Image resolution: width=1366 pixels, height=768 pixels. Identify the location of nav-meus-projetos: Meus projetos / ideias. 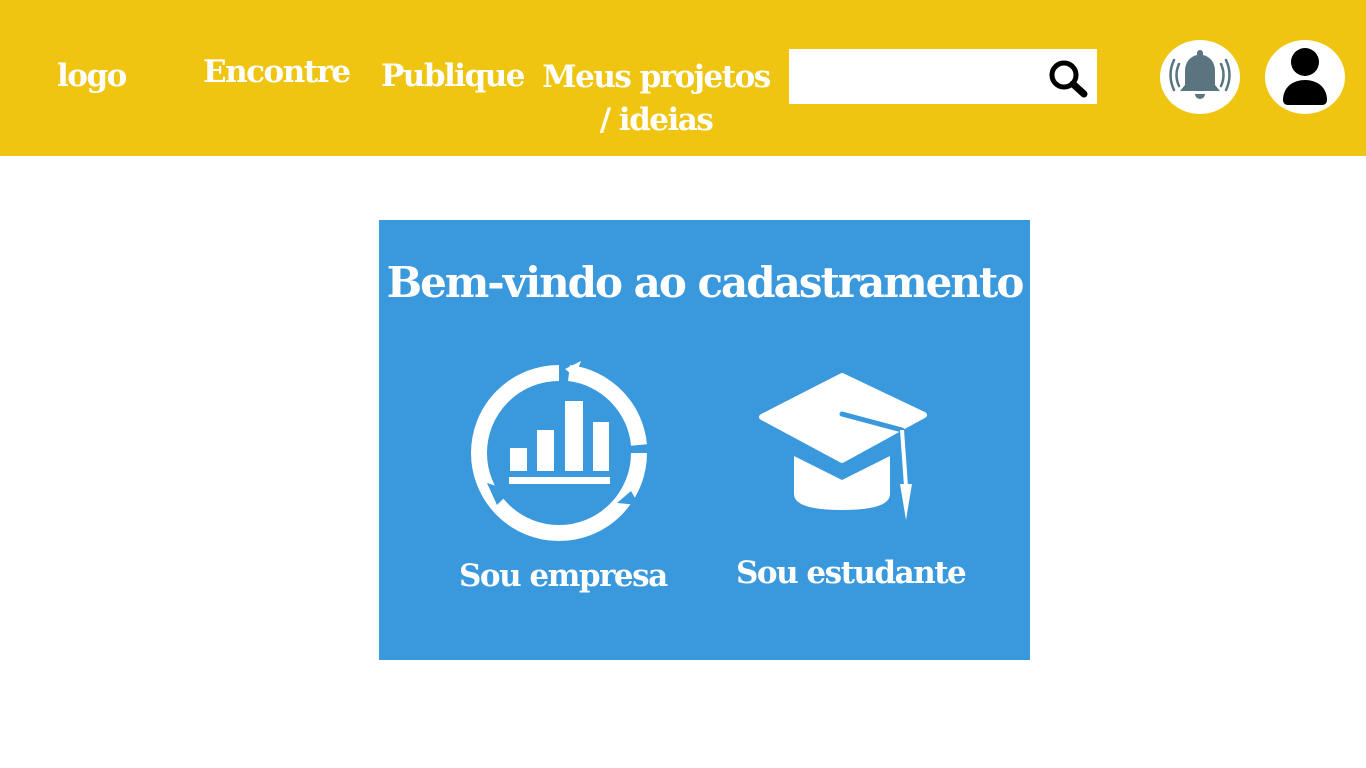
(656, 99).